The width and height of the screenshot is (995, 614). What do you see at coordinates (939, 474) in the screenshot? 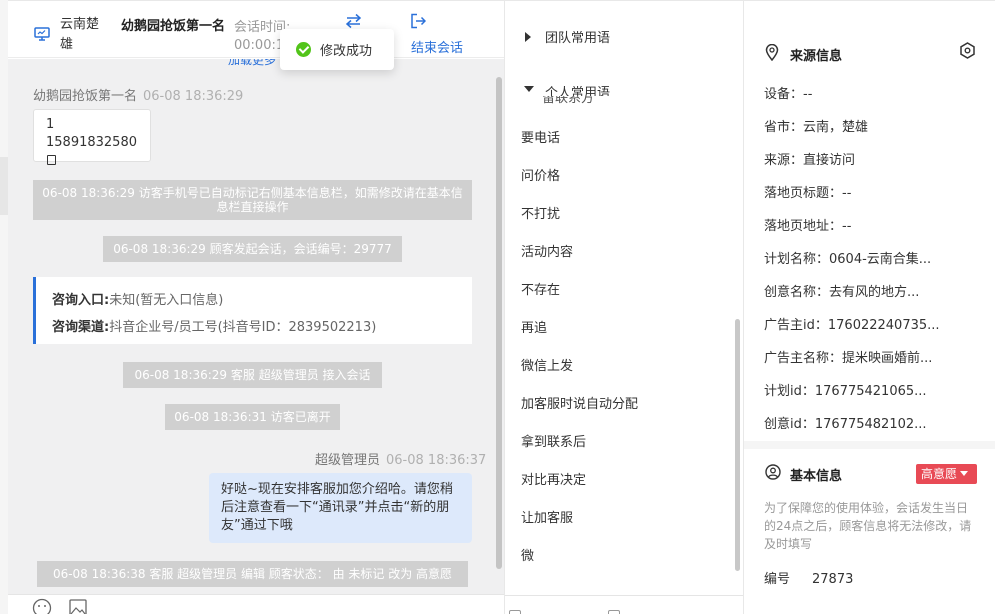
I see `status-tag-label: 高意愿` at bounding box center [939, 474].